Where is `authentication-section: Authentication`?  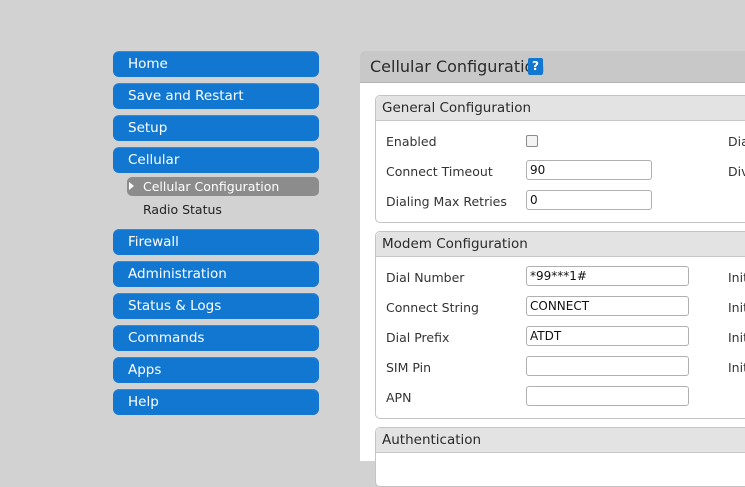 authentication-section: Authentication is located at coordinates (560, 457).